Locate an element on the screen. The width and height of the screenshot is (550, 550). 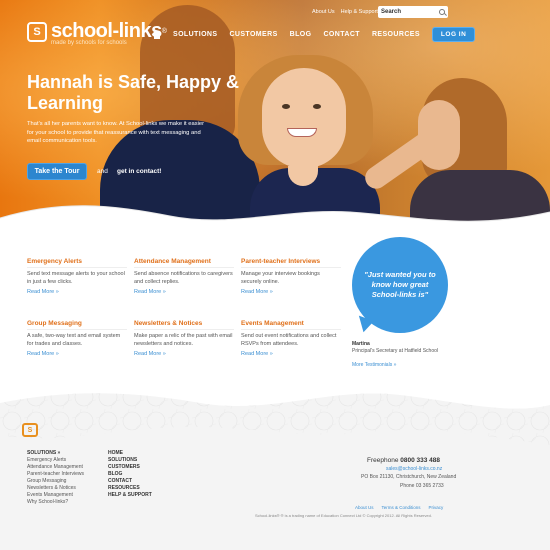
footer-solutions-heading: SOLUTIONS » is located at coordinates (55, 453).